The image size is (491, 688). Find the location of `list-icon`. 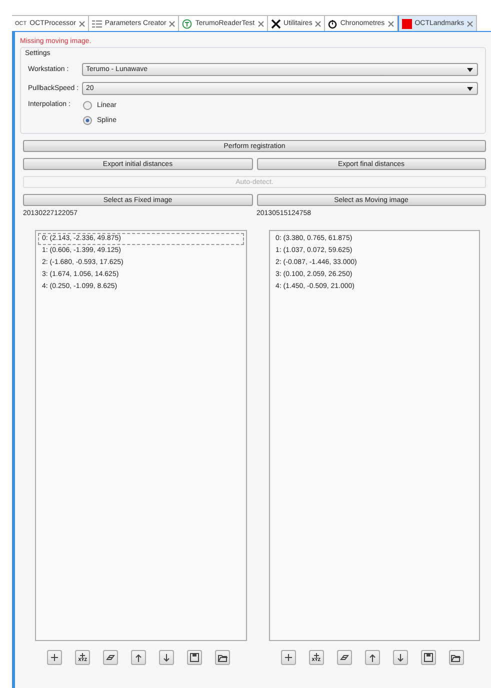

list-icon is located at coordinates (97, 24).